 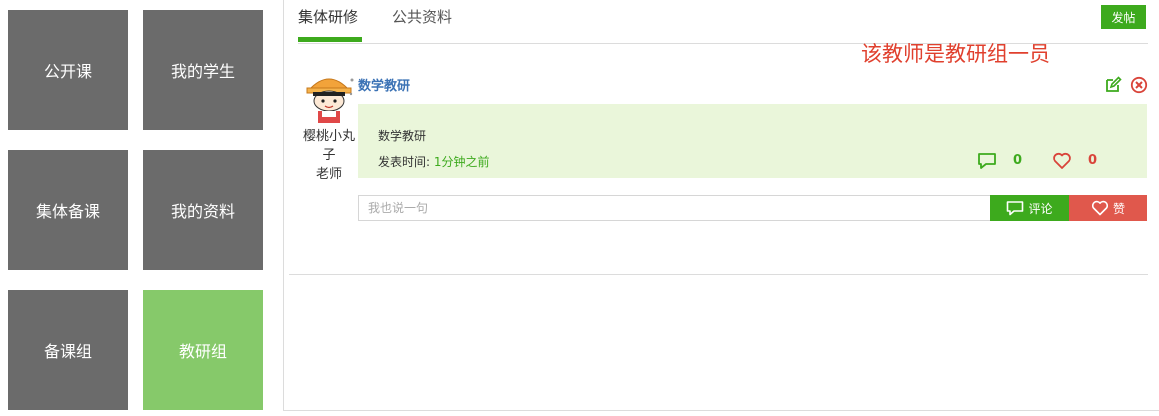 I want to click on like-count-icon, so click(x=1062, y=161).